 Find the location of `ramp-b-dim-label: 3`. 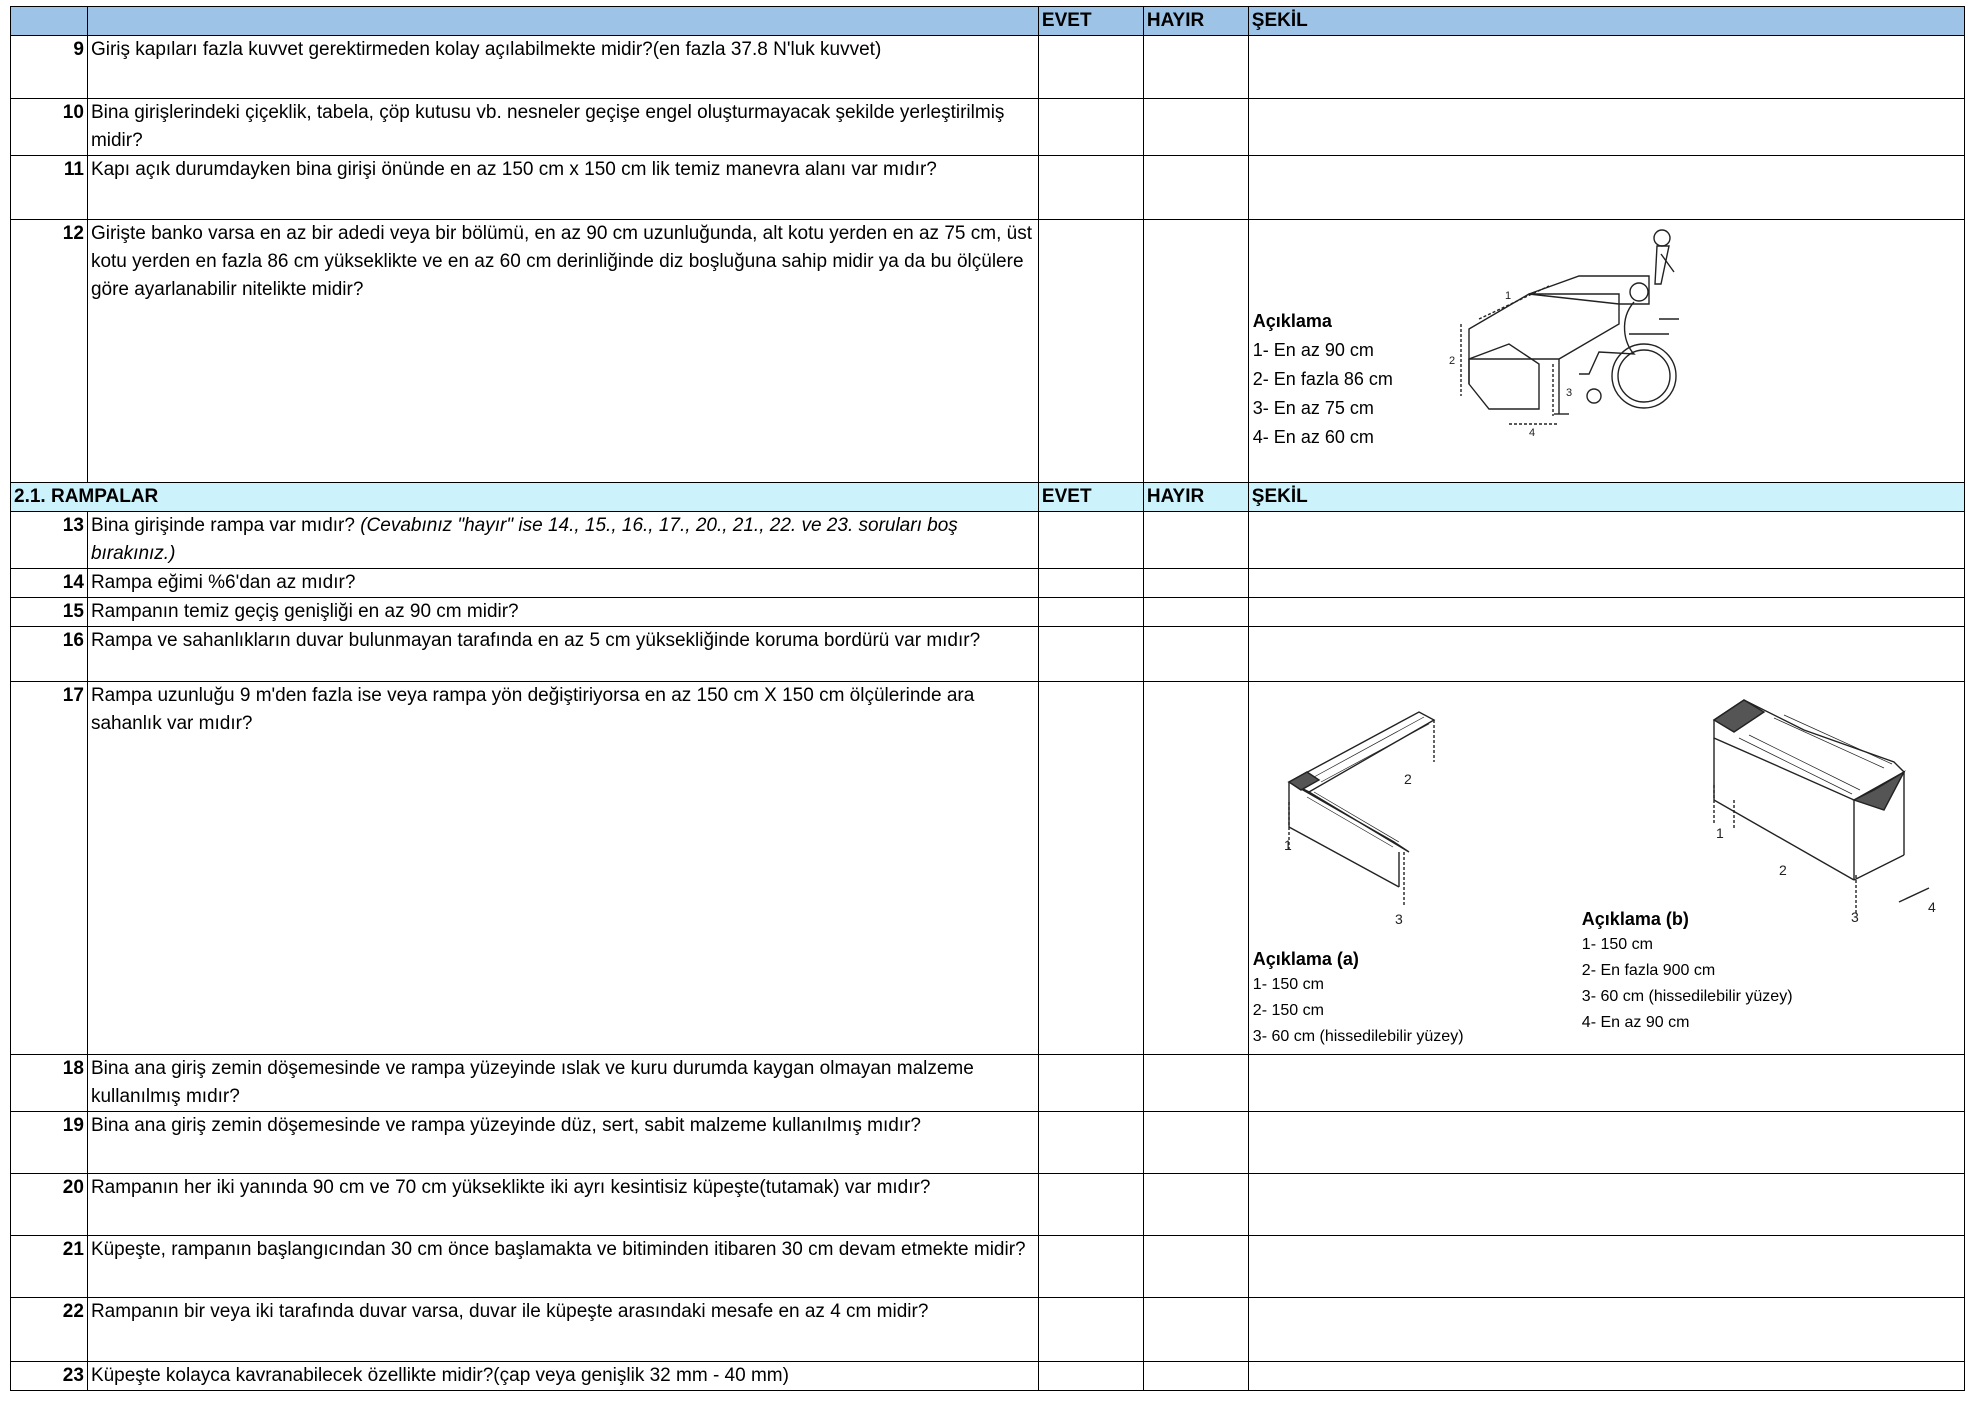

ramp-b-dim-label: 3 is located at coordinates (1855, 917).